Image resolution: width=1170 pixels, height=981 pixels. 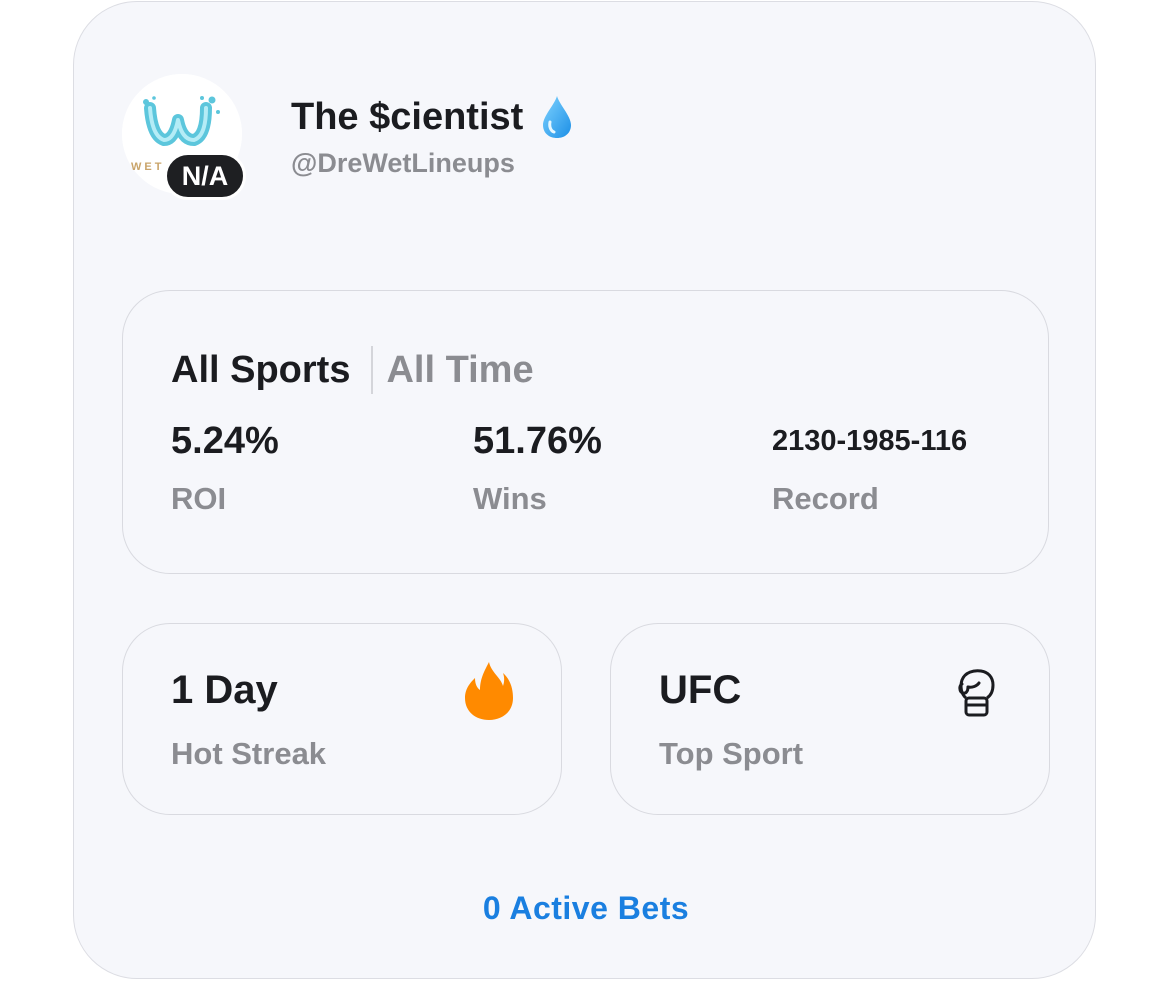 What do you see at coordinates (537, 440) in the screenshot?
I see `wins-value: 51.76%` at bounding box center [537, 440].